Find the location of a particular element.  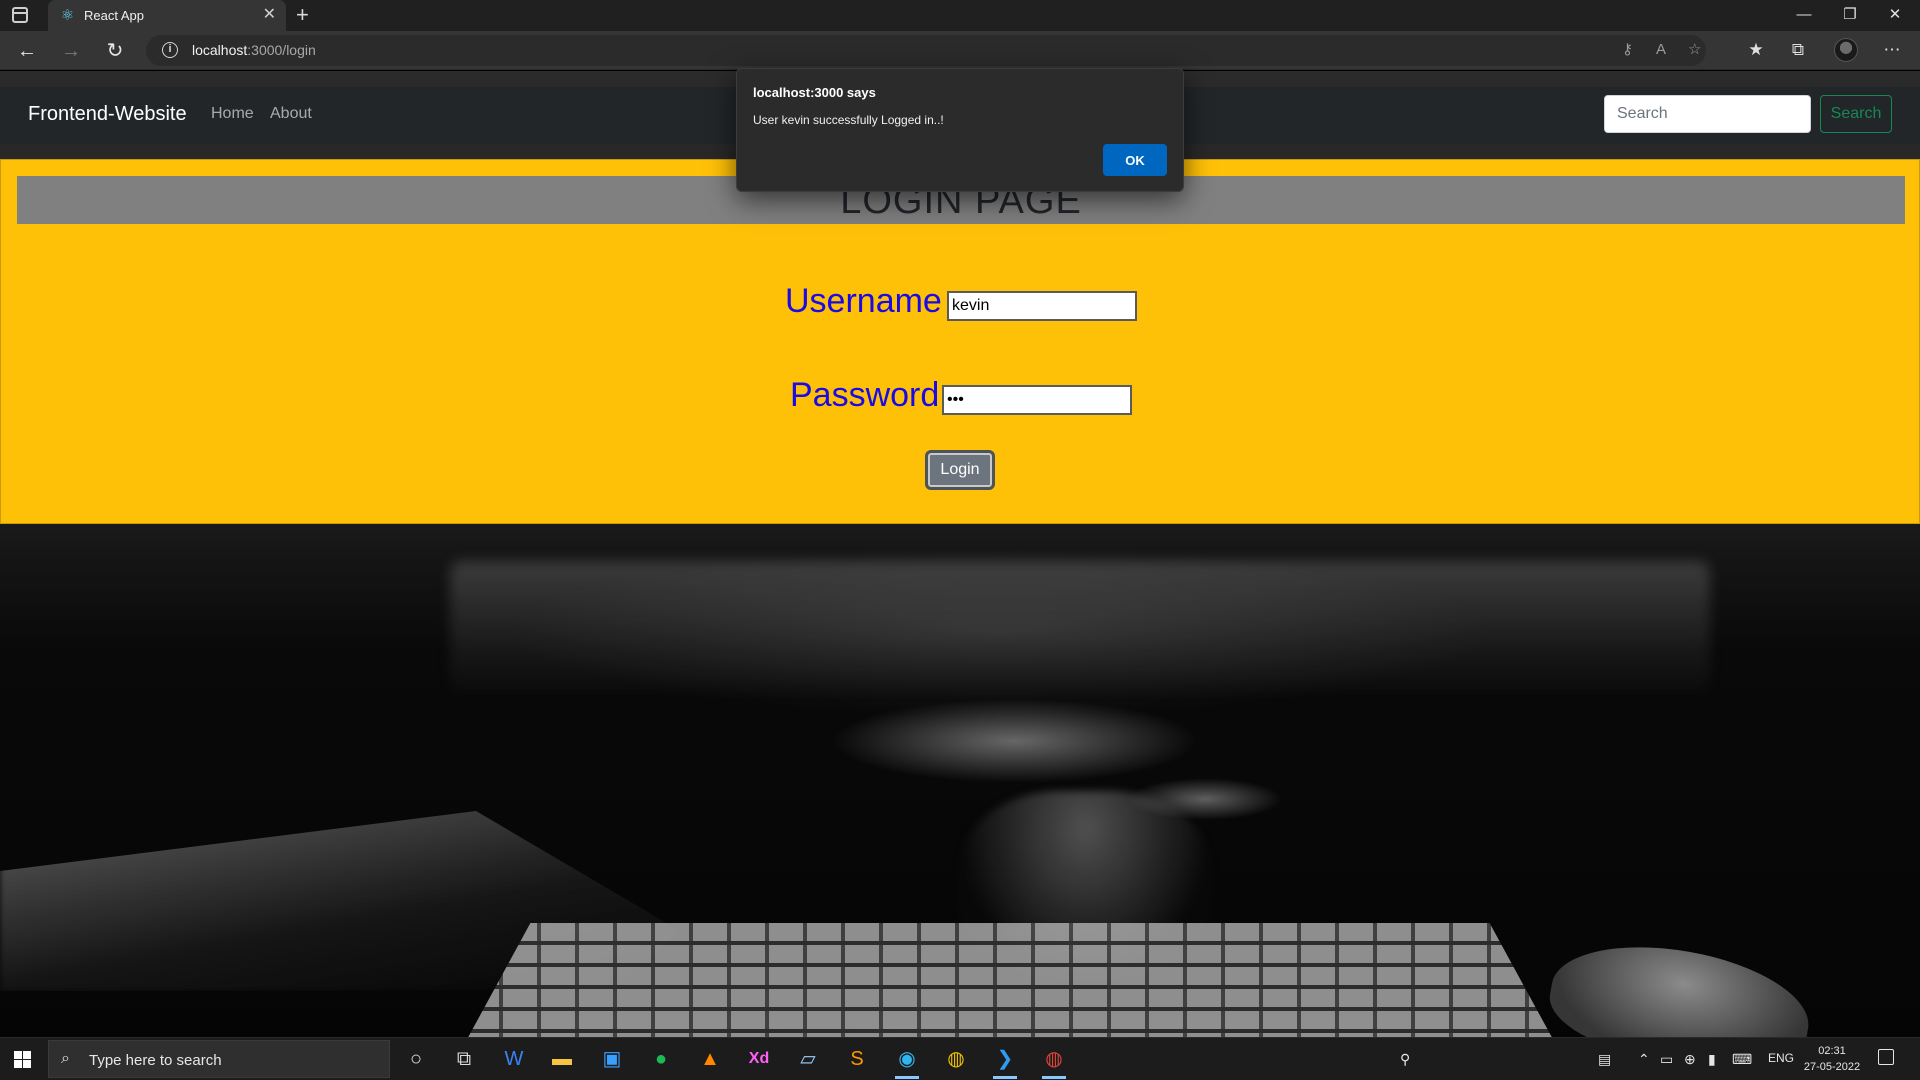

site-search-button: Search is located at coordinates (1856, 114).